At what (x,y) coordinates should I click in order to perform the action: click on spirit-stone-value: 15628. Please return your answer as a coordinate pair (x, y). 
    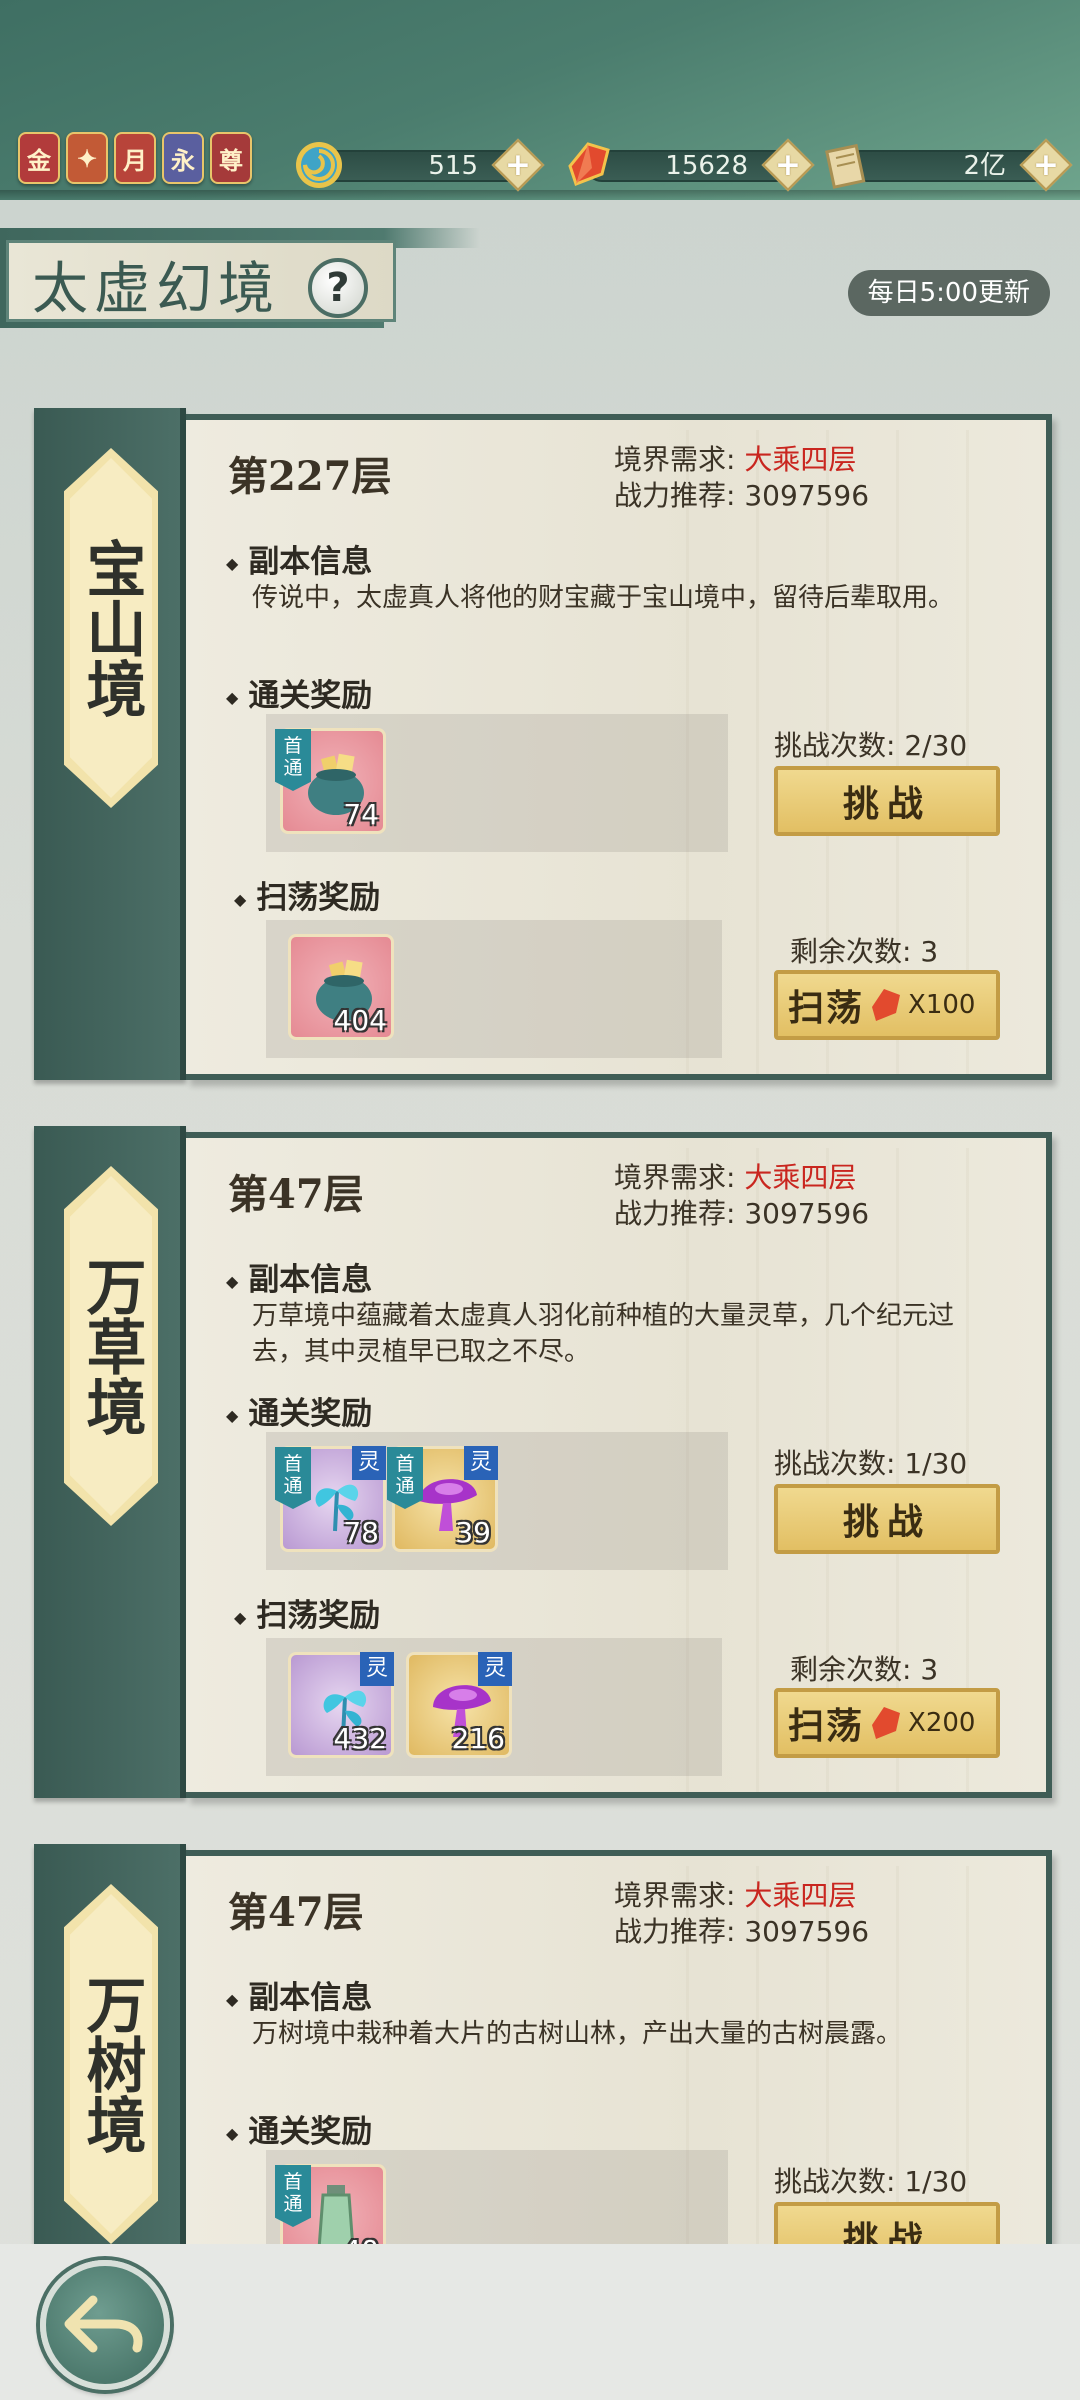
    Looking at the image, I should click on (706, 166).